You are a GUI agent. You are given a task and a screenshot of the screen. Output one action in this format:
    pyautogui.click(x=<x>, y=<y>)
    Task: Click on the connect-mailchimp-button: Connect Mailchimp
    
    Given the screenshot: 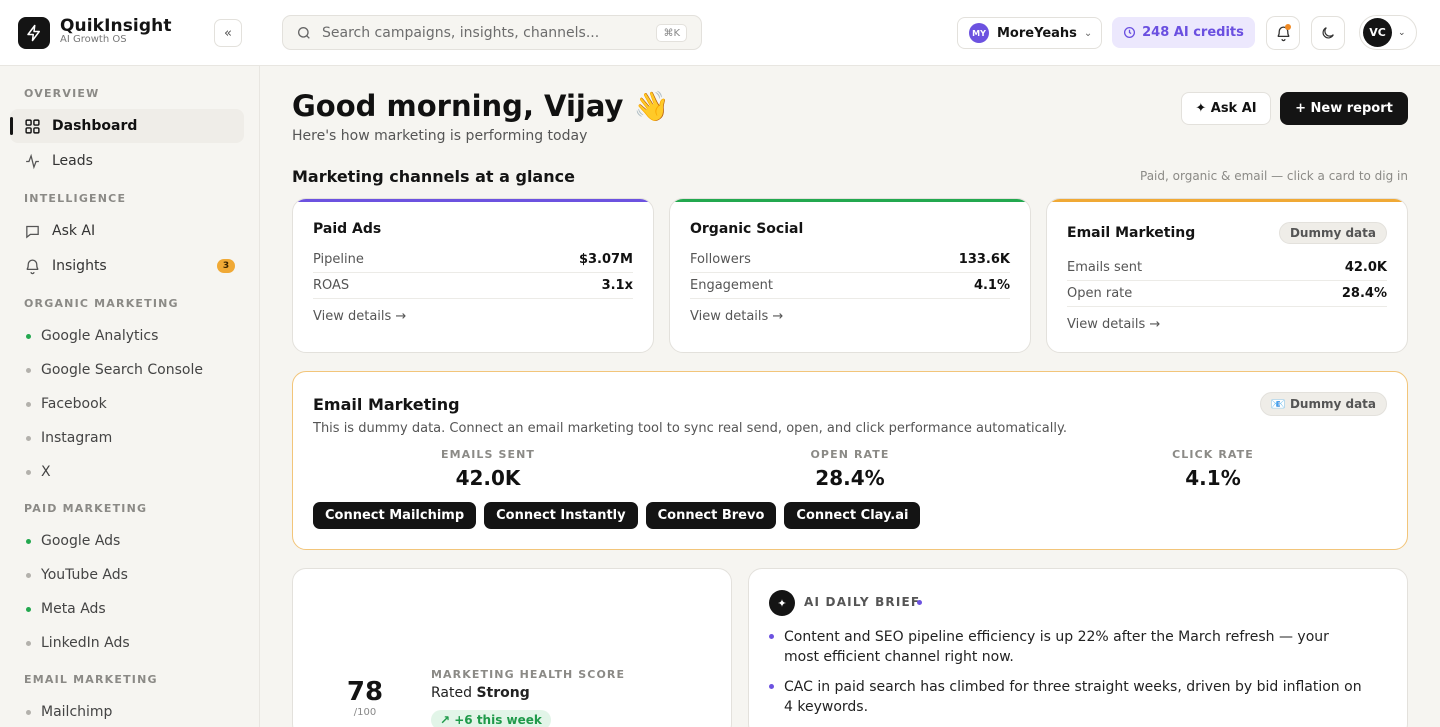 What is the action you would take?
    pyautogui.click(x=395, y=515)
    